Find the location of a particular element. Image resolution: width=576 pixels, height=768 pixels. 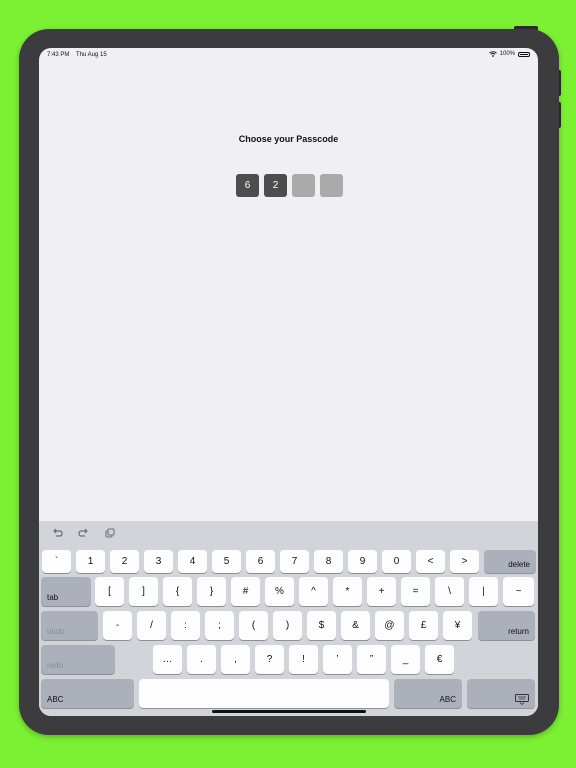

key-left-bracket: [ is located at coordinates (109, 591).